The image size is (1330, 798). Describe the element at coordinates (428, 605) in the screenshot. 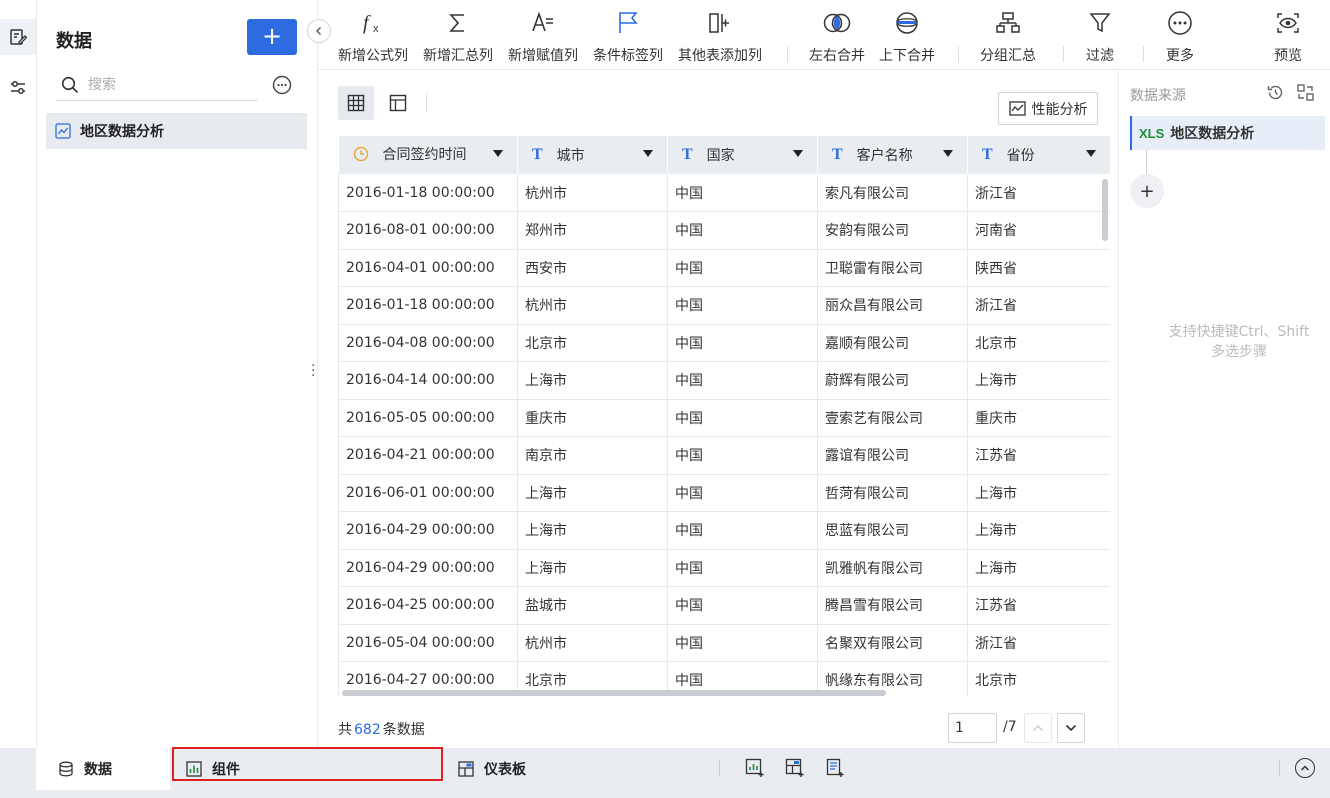

I see `table-cell: 2016-04-25 00:00:00` at that location.